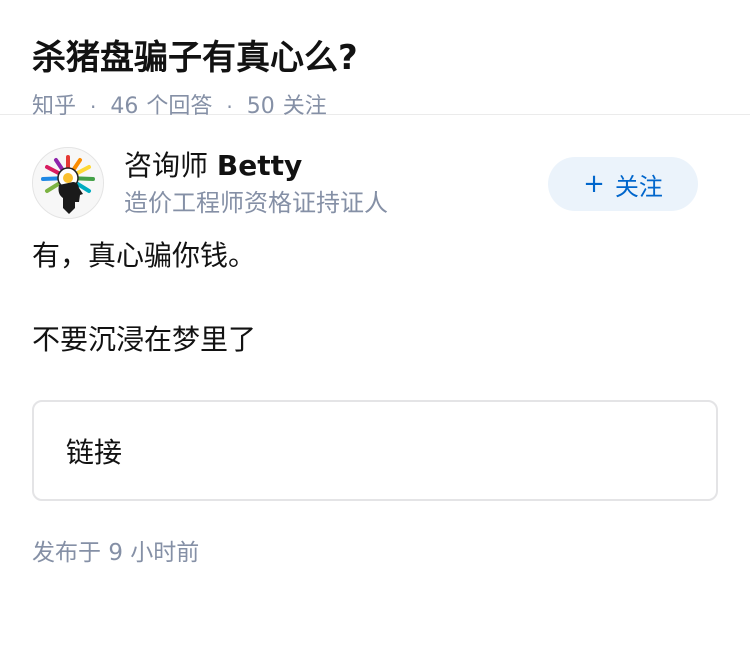  What do you see at coordinates (259, 165) in the screenshot?
I see `author-name-en: Betty` at bounding box center [259, 165].